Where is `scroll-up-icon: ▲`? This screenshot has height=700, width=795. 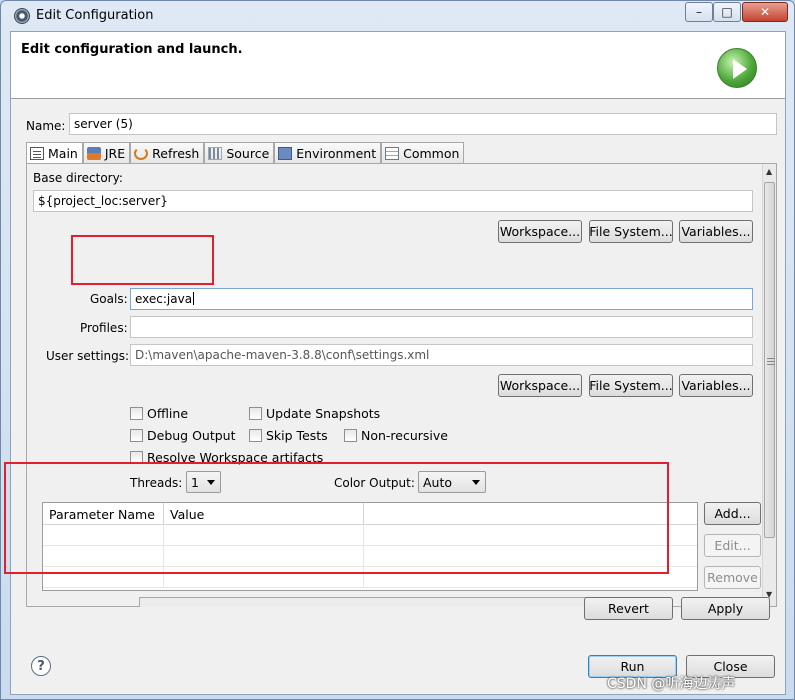
scroll-up-icon: ▲ is located at coordinates (769, 171).